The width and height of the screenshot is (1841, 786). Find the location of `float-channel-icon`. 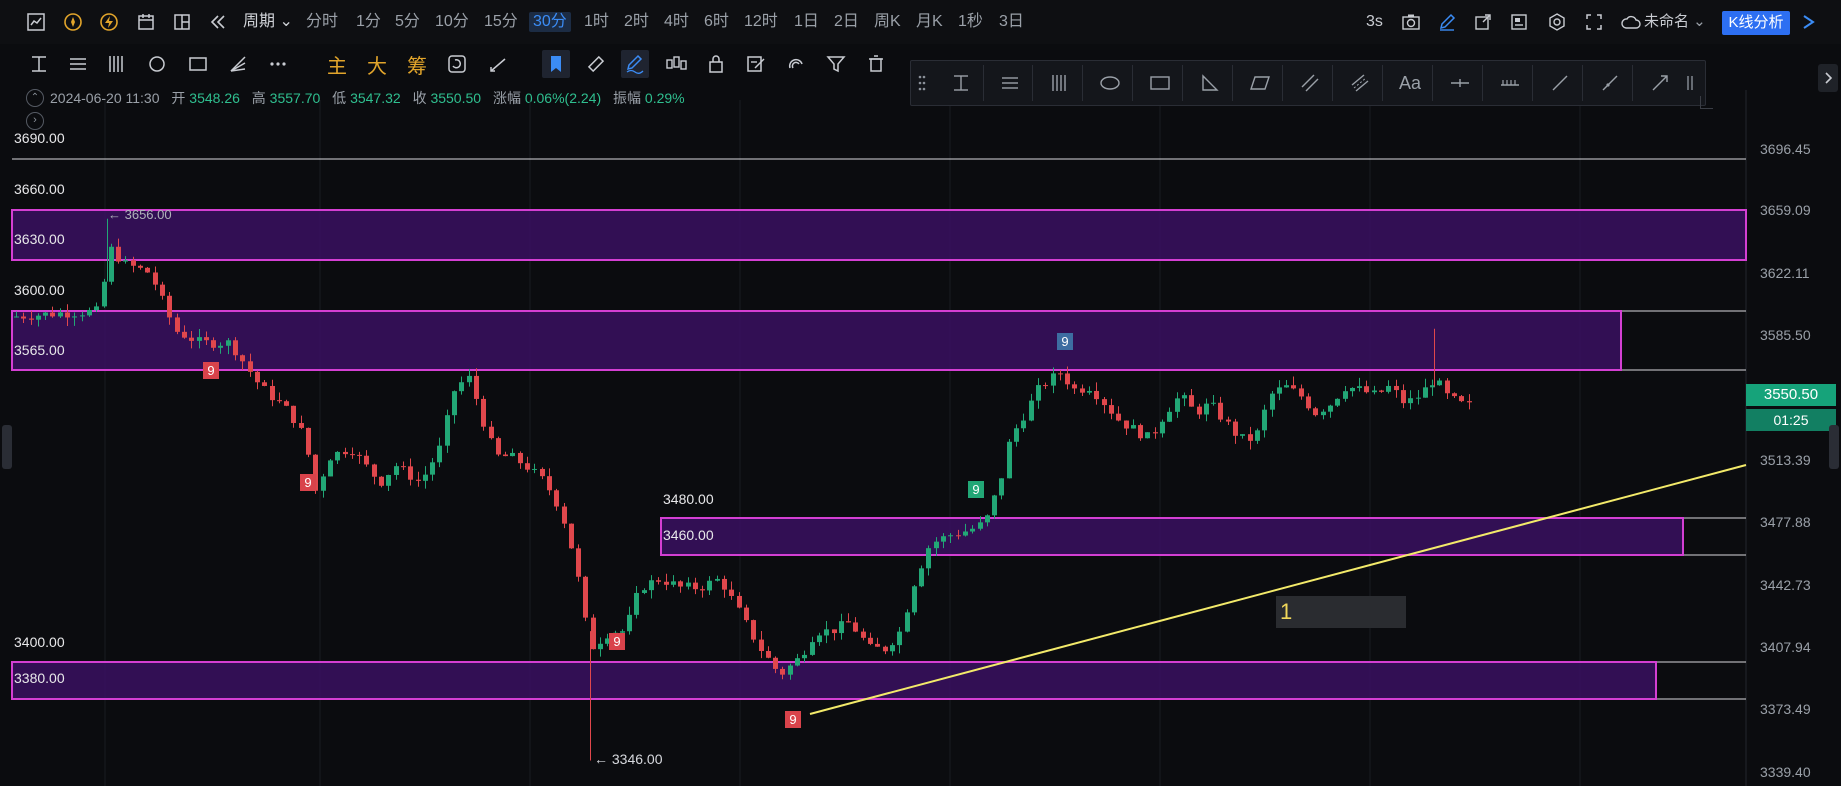

float-channel-icon is located at coordinates (1310, 83).